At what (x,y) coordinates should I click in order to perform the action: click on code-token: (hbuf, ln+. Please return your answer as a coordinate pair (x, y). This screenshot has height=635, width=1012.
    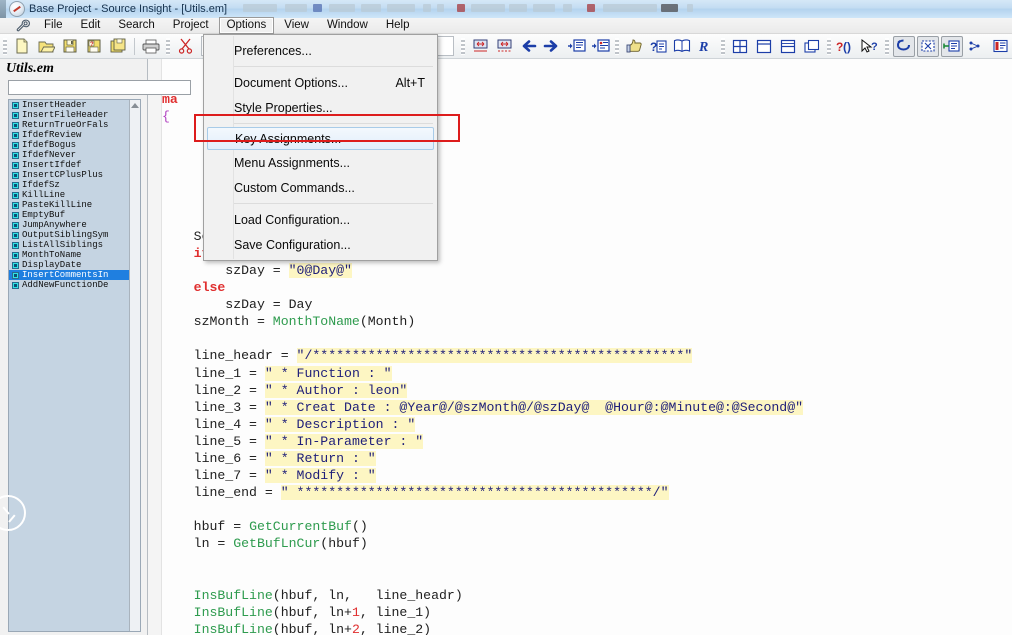
    Looking at the image, I should click on (312, 628).